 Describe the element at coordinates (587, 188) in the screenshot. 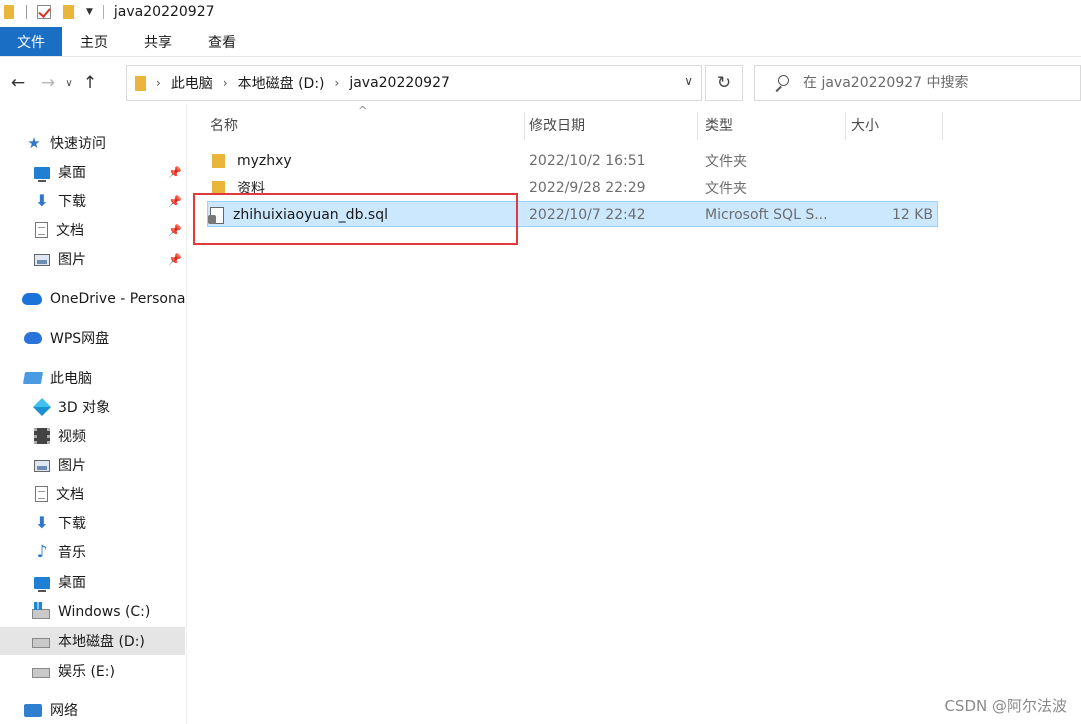

I see `file-modified: 2022/9/28 22:29` at that location.